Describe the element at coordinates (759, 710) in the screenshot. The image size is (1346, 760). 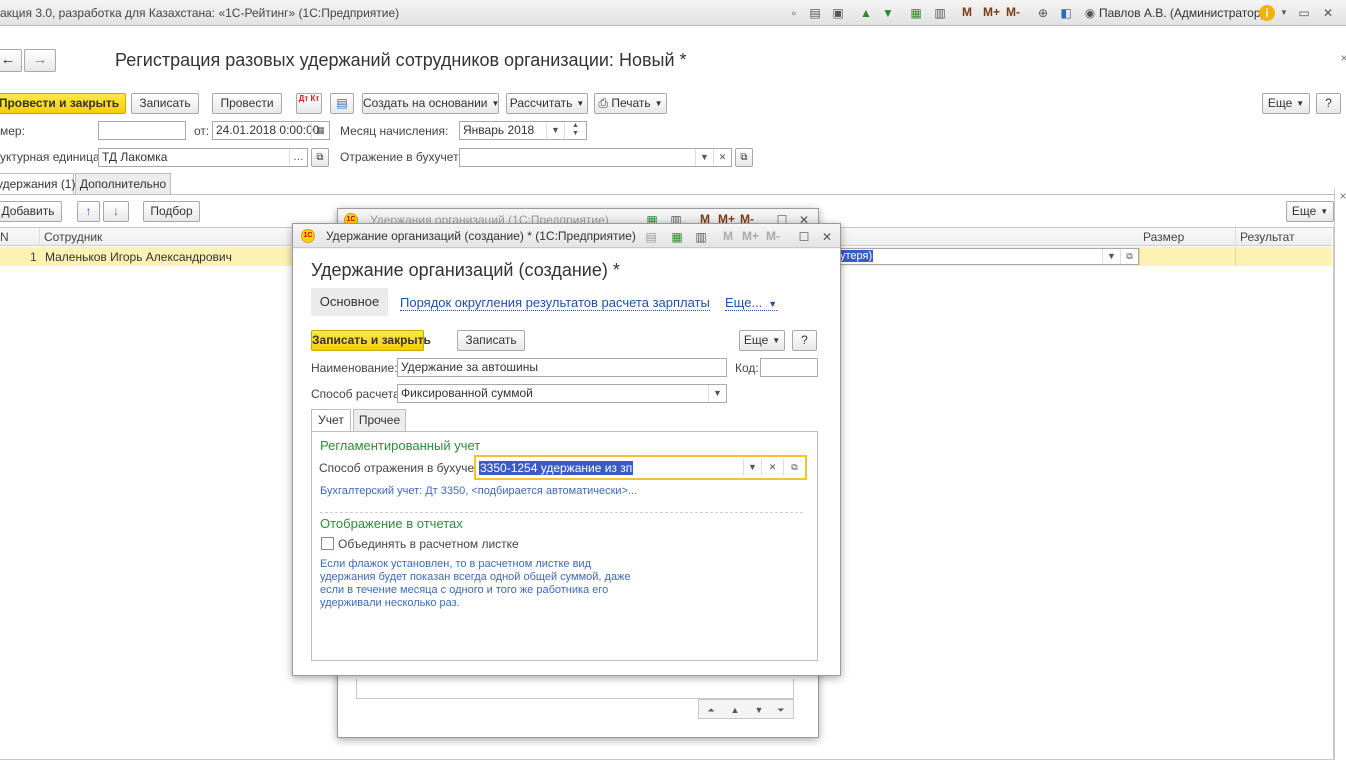
I see `down-icon: ▼` at that location.